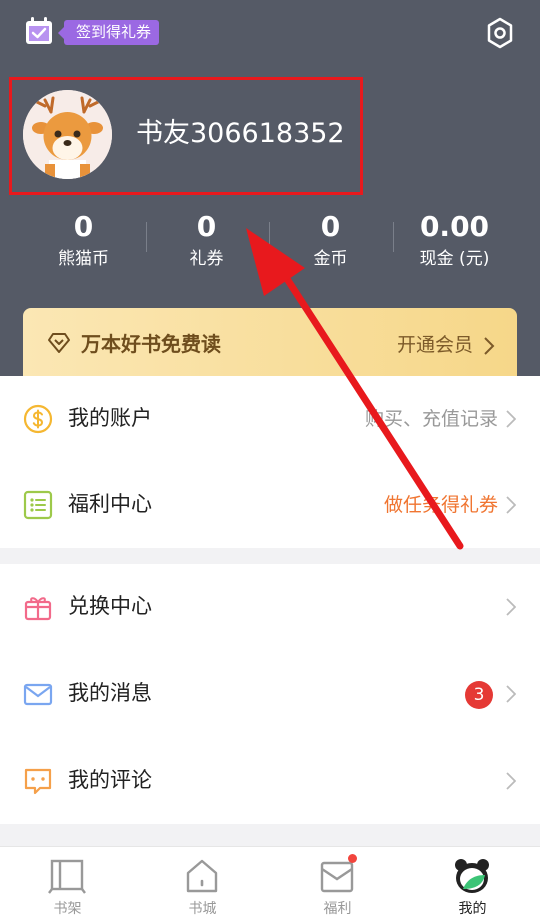 The image size is (540, 924). I want to click on settings-icon, so click(500, 33).